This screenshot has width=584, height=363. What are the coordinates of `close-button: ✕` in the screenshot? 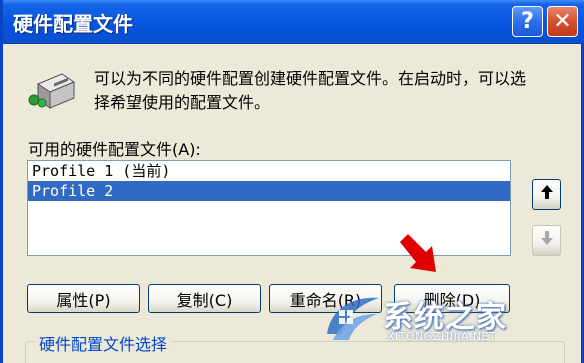 It's located at (562, 21).